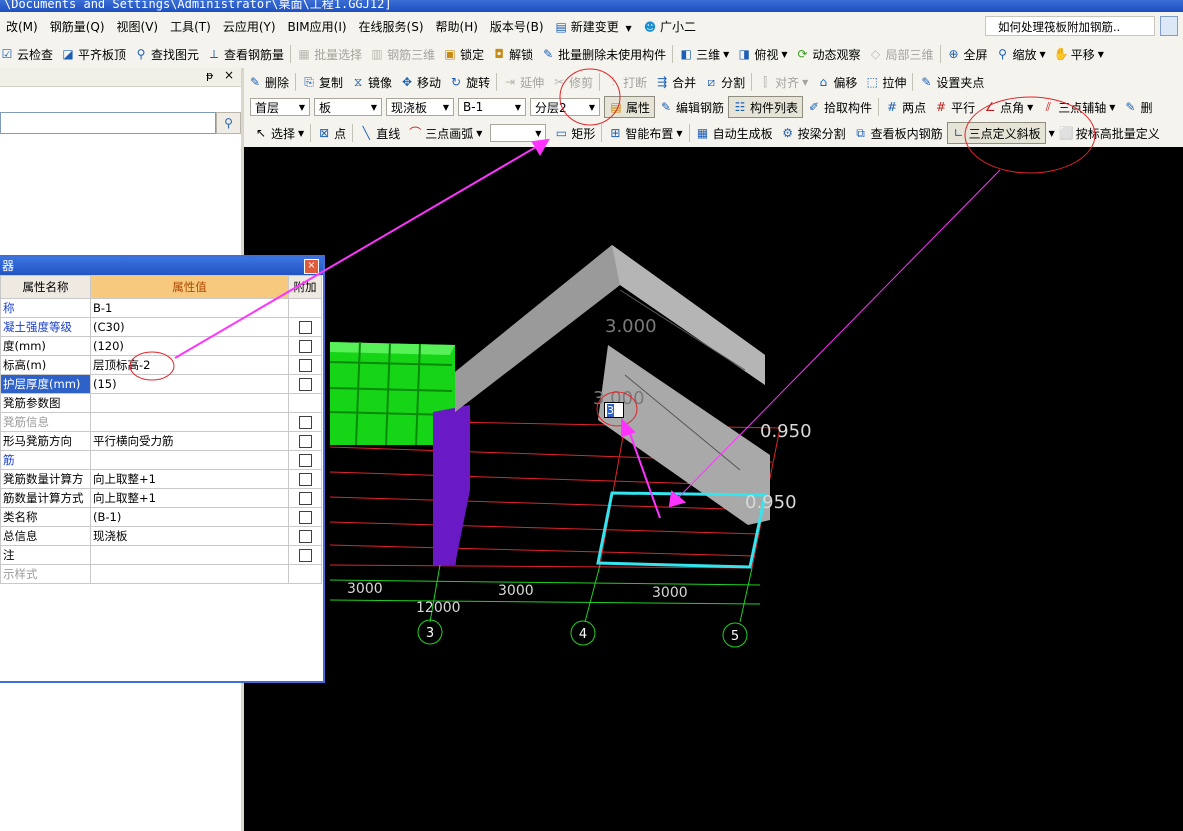 The image size is (1183, 831). I want to click on property-row: 凳筋参数图, so click(161, 403).